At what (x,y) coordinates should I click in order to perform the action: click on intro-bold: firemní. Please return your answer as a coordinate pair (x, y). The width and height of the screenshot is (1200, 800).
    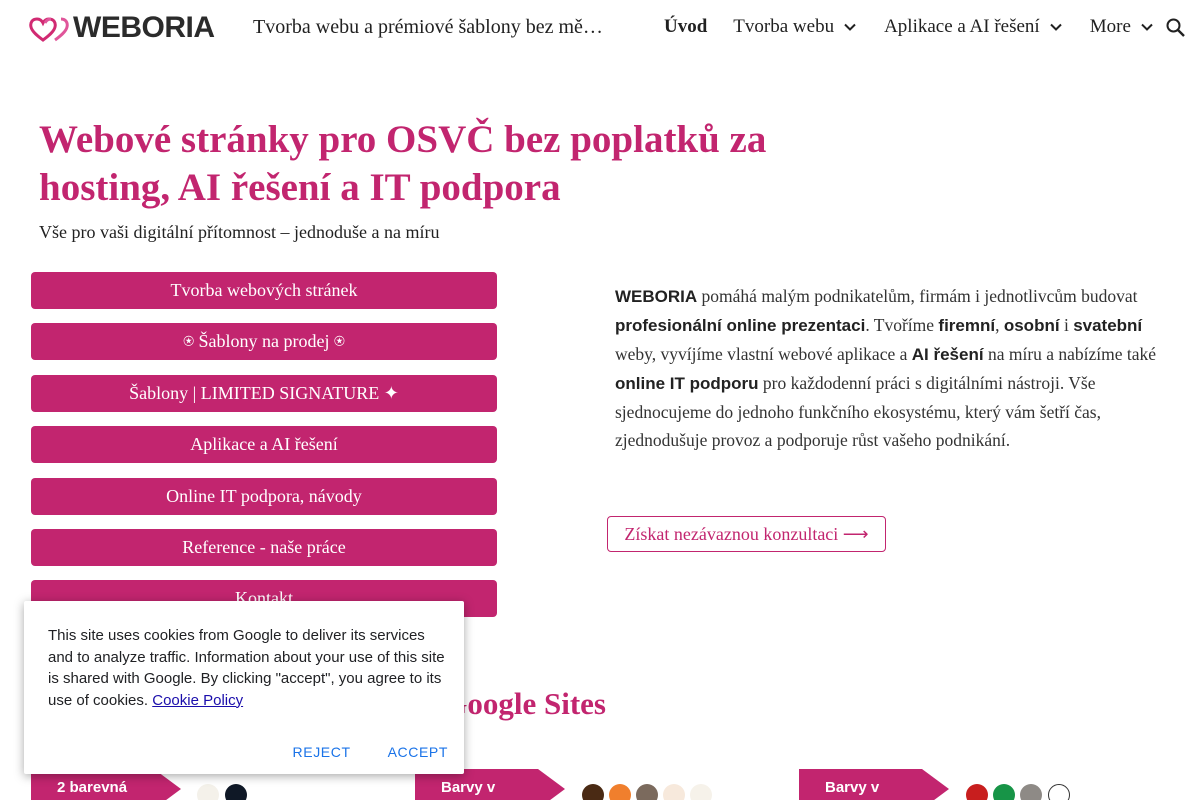
    Looking at the image, I should click on (967, 325).